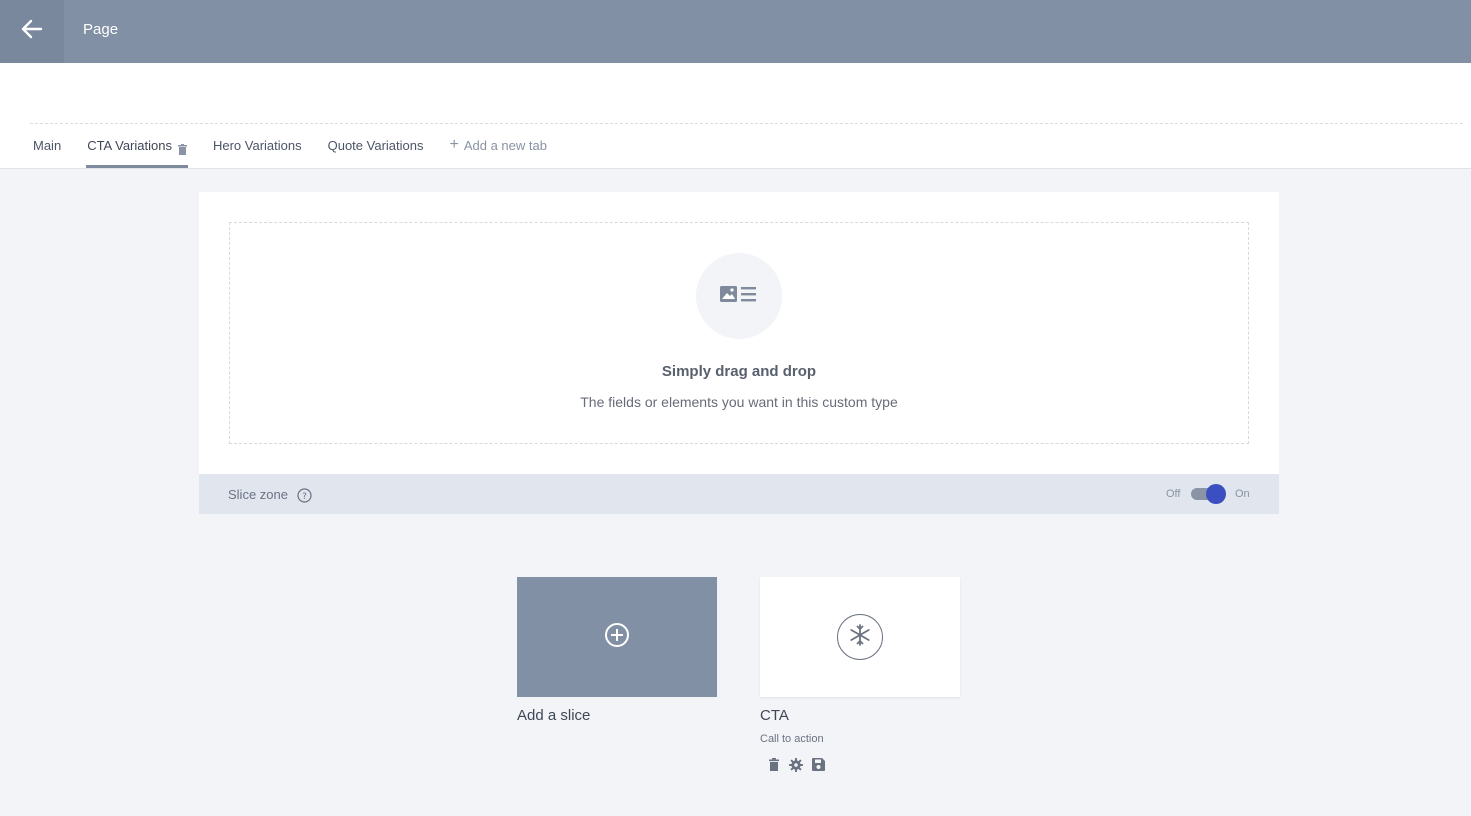 The width and height of the screenshot is (1471, 816). I want to click on back-button, so click(32, 31).